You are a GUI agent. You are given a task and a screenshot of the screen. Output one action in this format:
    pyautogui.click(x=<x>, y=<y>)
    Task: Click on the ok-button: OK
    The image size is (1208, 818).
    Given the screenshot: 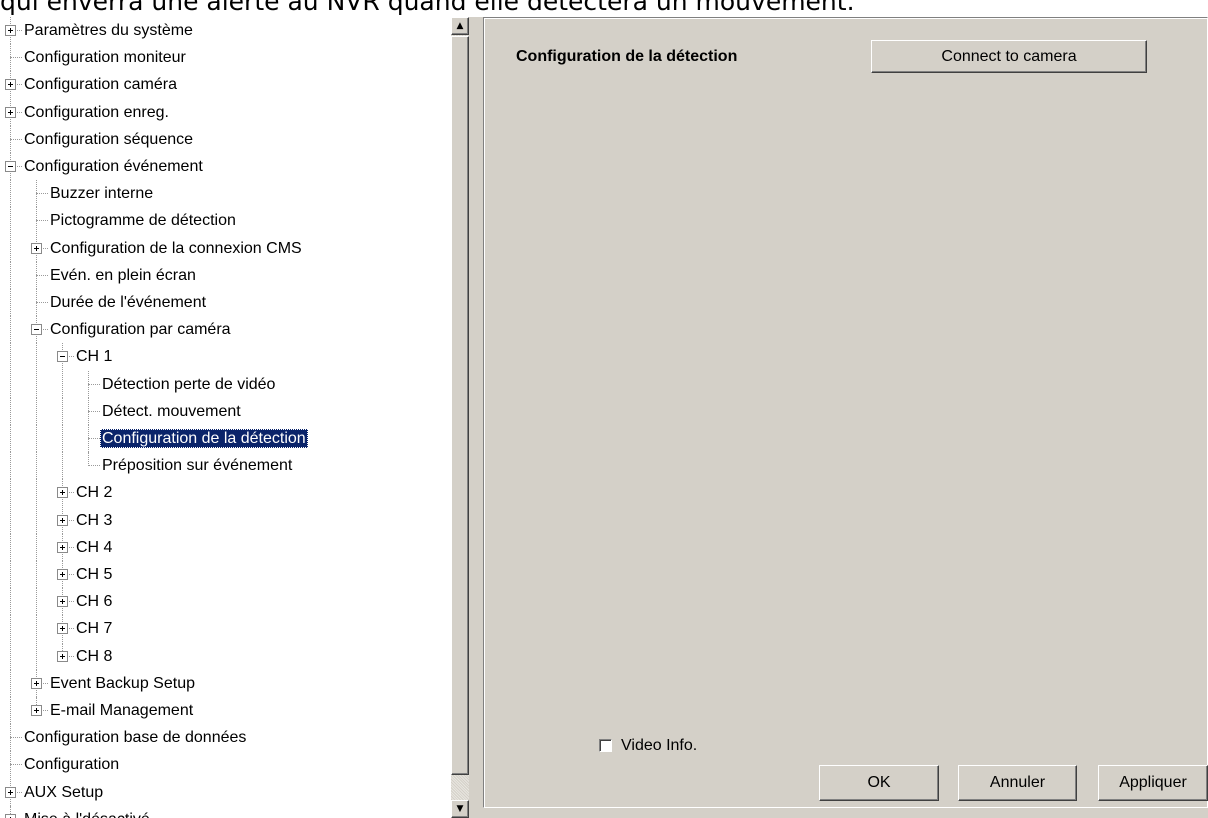 What is the action you would take?
    pyautogui.click(x=879, y=783)
    